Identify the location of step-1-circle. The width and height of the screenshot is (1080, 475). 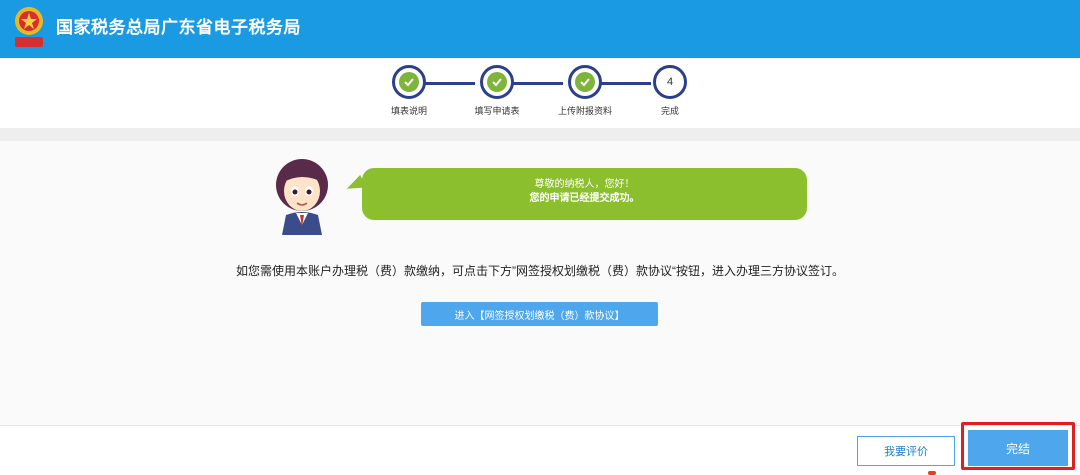
(409, 82).